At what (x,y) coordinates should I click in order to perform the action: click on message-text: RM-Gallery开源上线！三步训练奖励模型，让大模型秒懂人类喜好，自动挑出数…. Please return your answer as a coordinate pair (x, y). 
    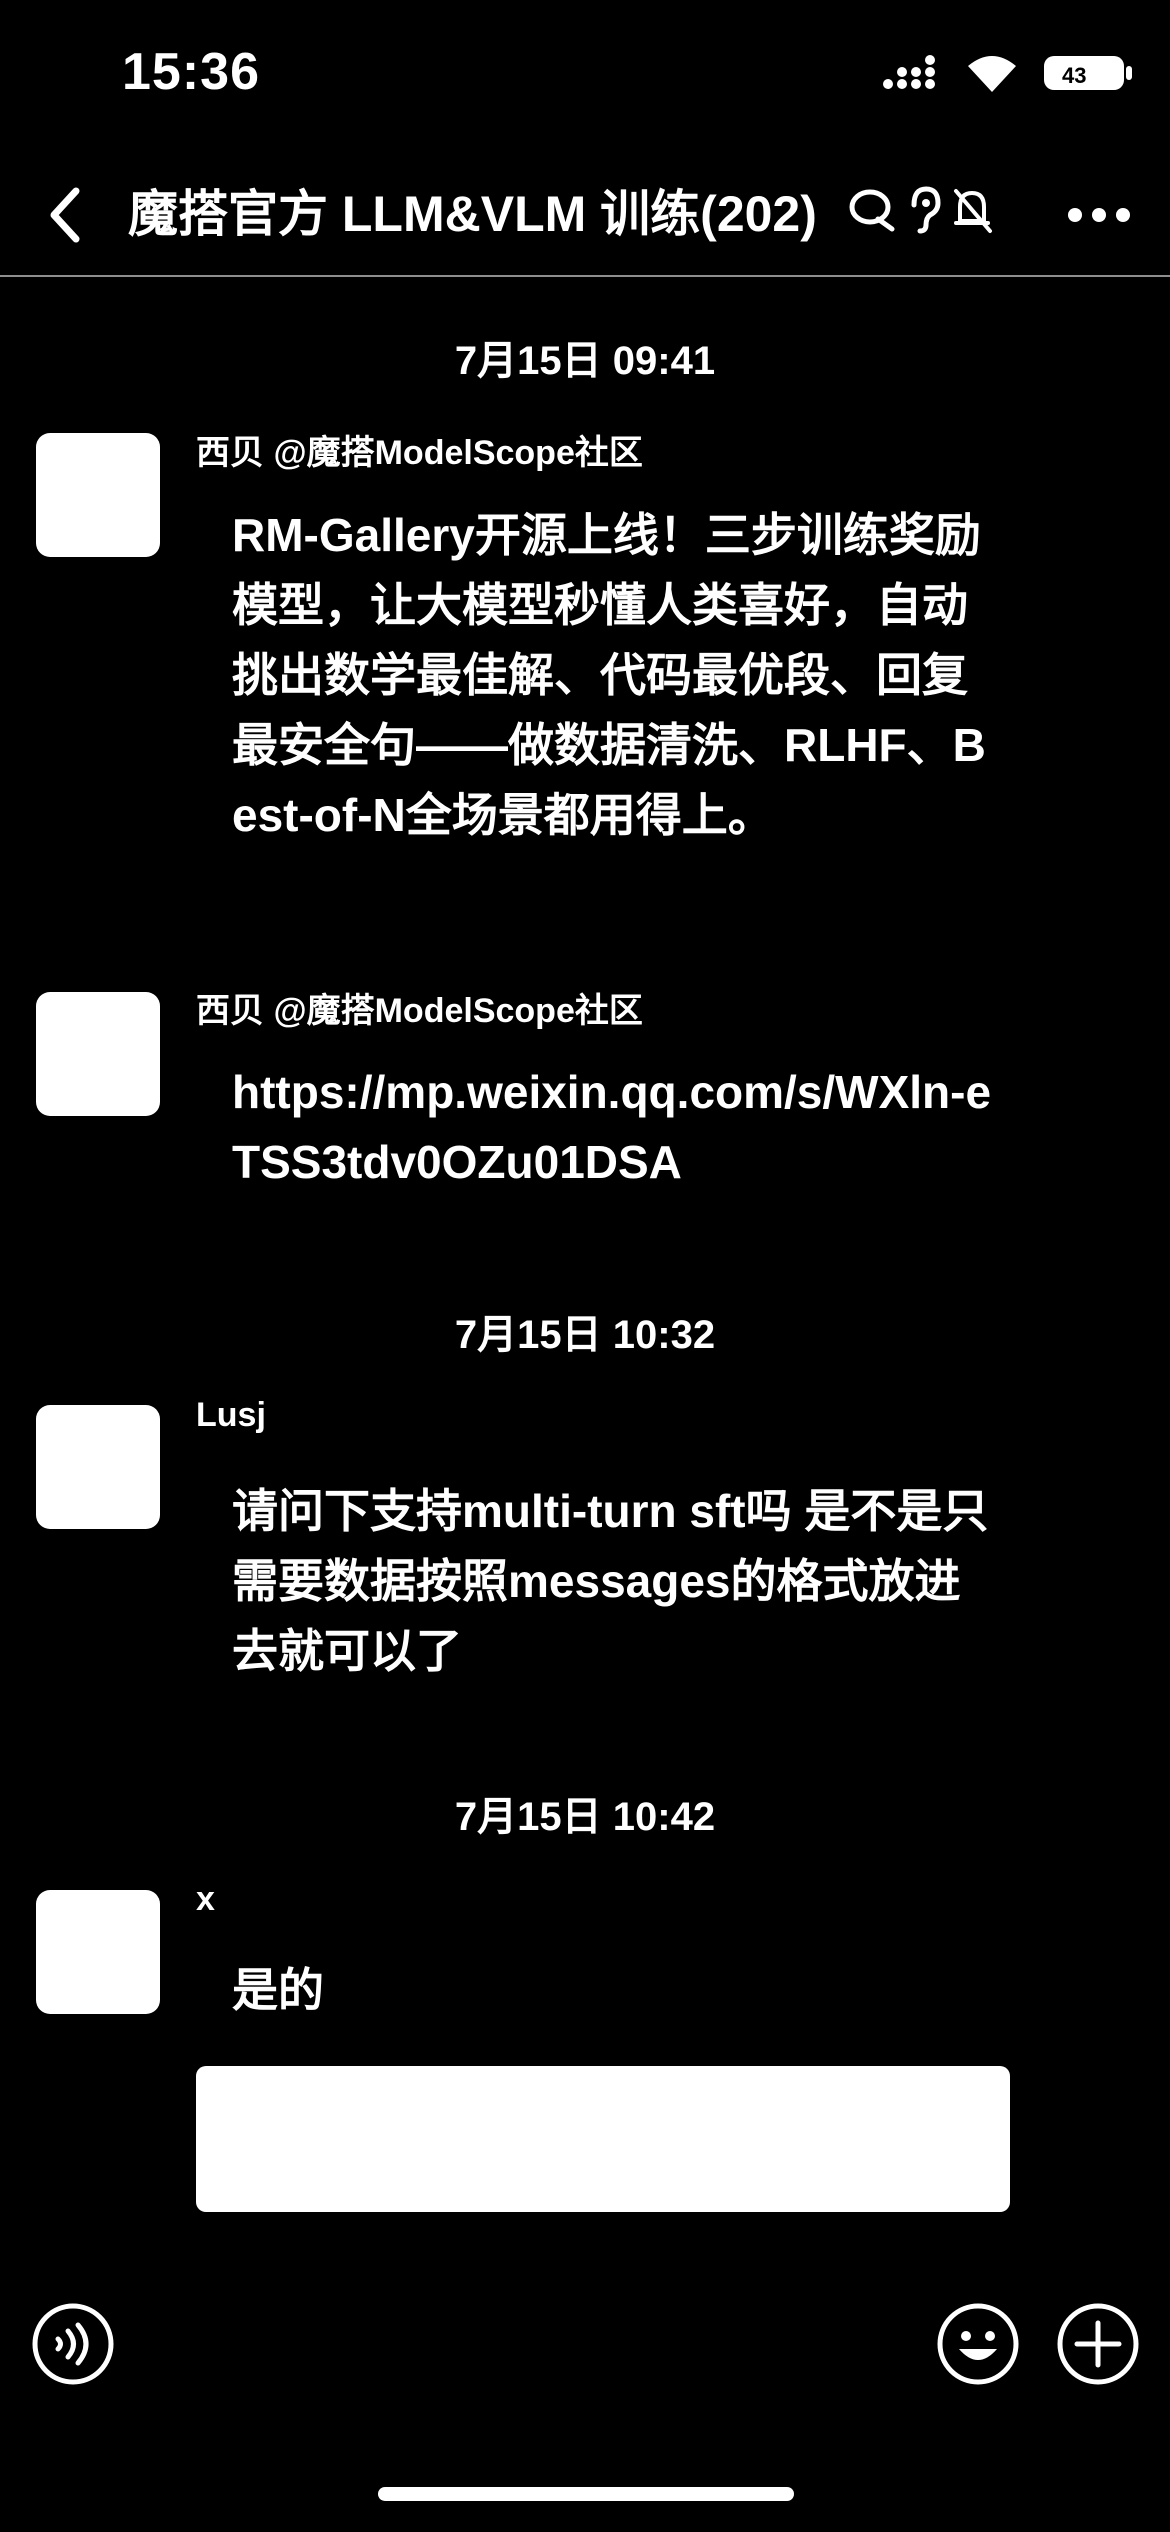
    Looking at the image, I should click on (612, 675).